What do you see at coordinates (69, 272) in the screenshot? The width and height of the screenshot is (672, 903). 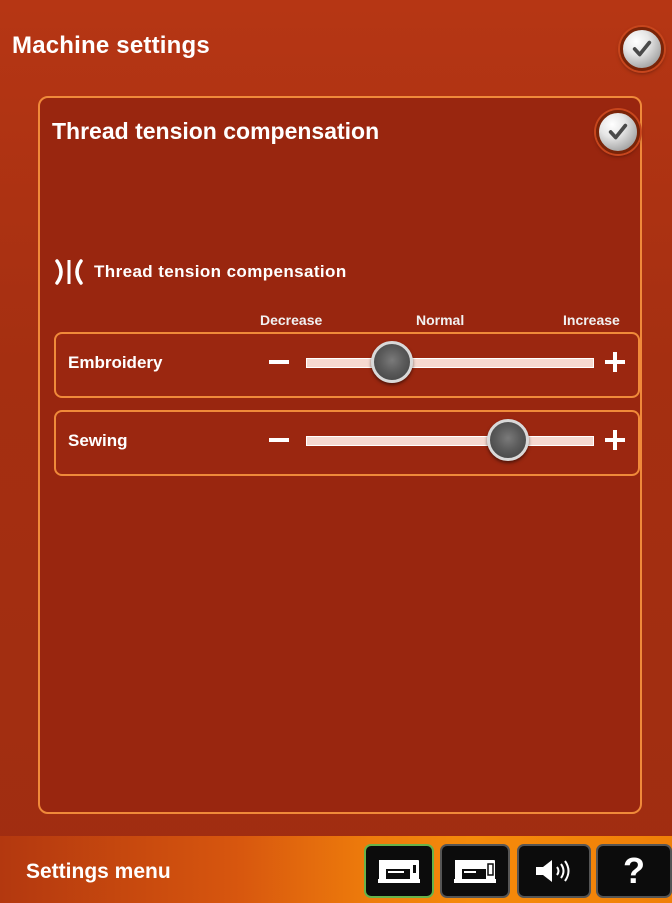 I see `thread-tension-icon` at bounding box center [69, 272].